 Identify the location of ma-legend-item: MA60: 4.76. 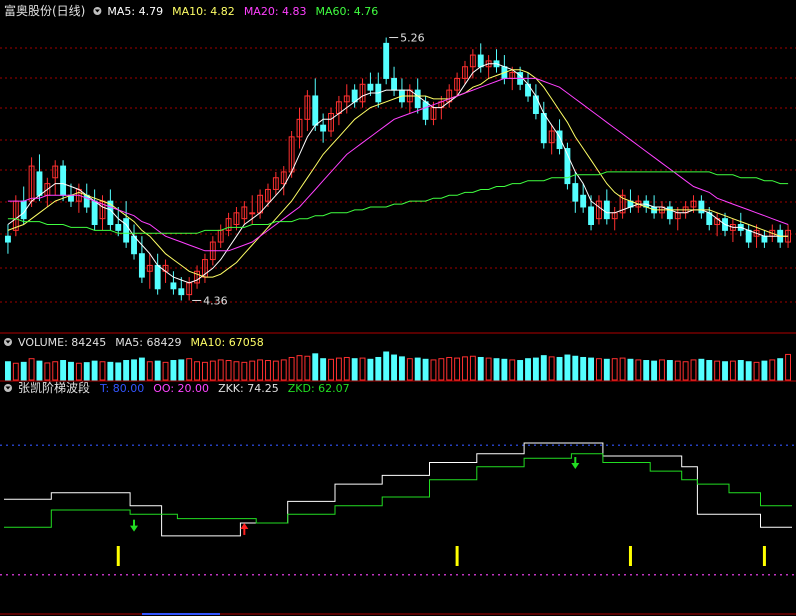
(347, 11).